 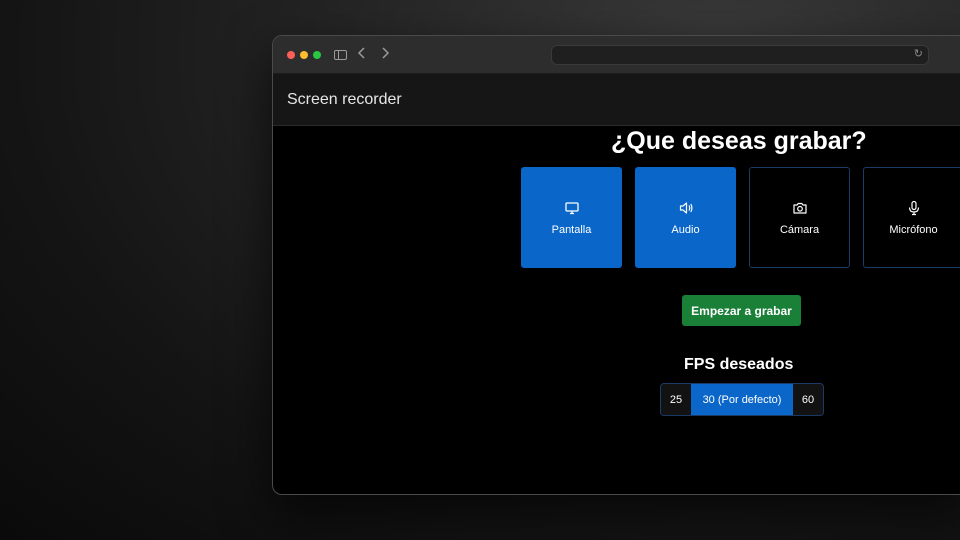 I want to click on app-header: Screen recorder, so click(x=616, y=100).